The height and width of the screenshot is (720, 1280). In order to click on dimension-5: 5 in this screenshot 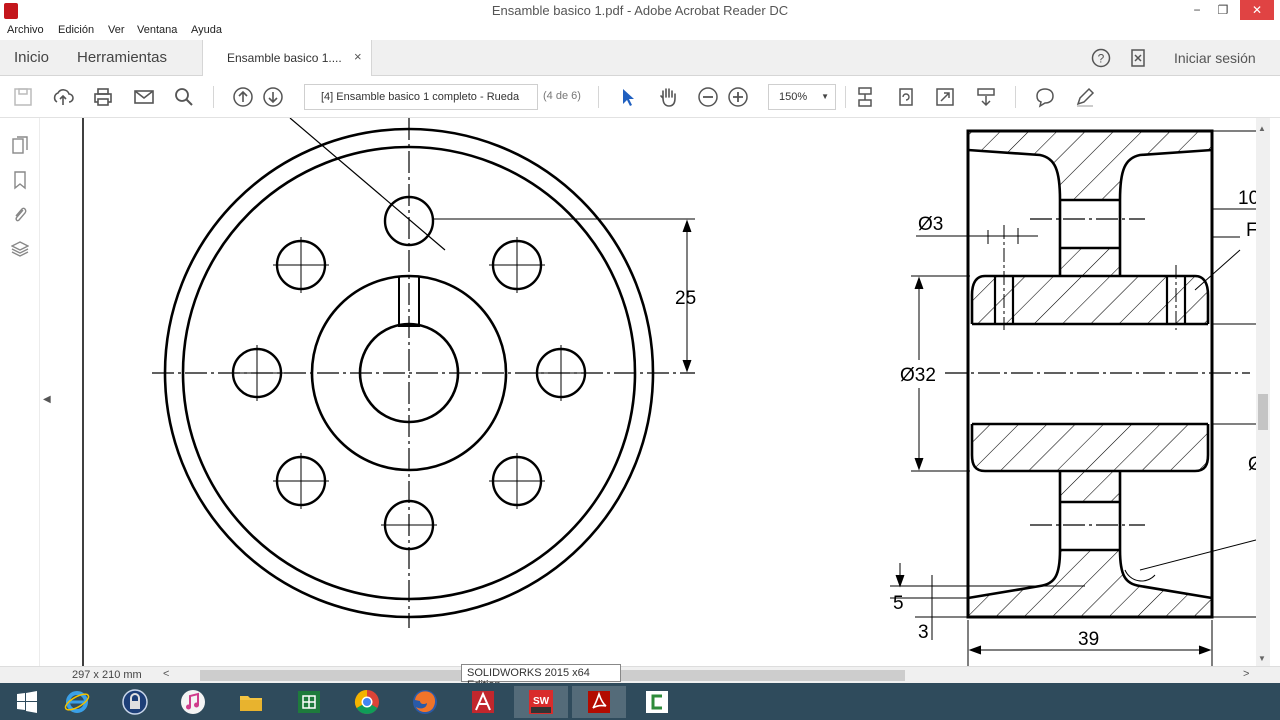, I will do `click(898, 603)`.